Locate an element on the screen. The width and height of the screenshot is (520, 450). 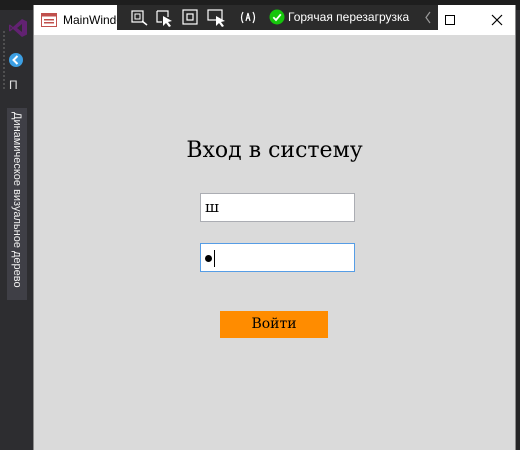
visual-studio-logo-icon is located at coordinates (18, 28).